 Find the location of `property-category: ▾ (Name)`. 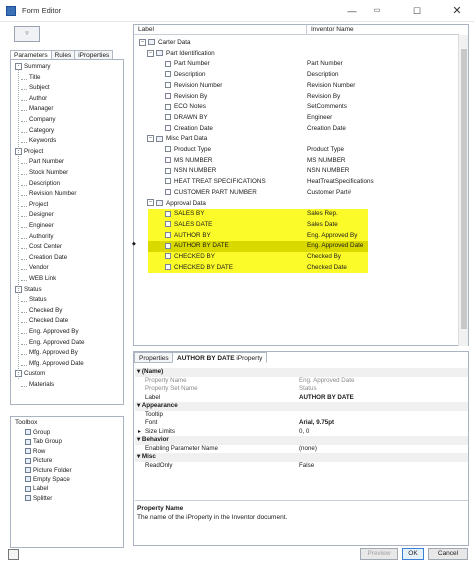

property-category: ▾ (Name) is located at coordinates (301, 372).